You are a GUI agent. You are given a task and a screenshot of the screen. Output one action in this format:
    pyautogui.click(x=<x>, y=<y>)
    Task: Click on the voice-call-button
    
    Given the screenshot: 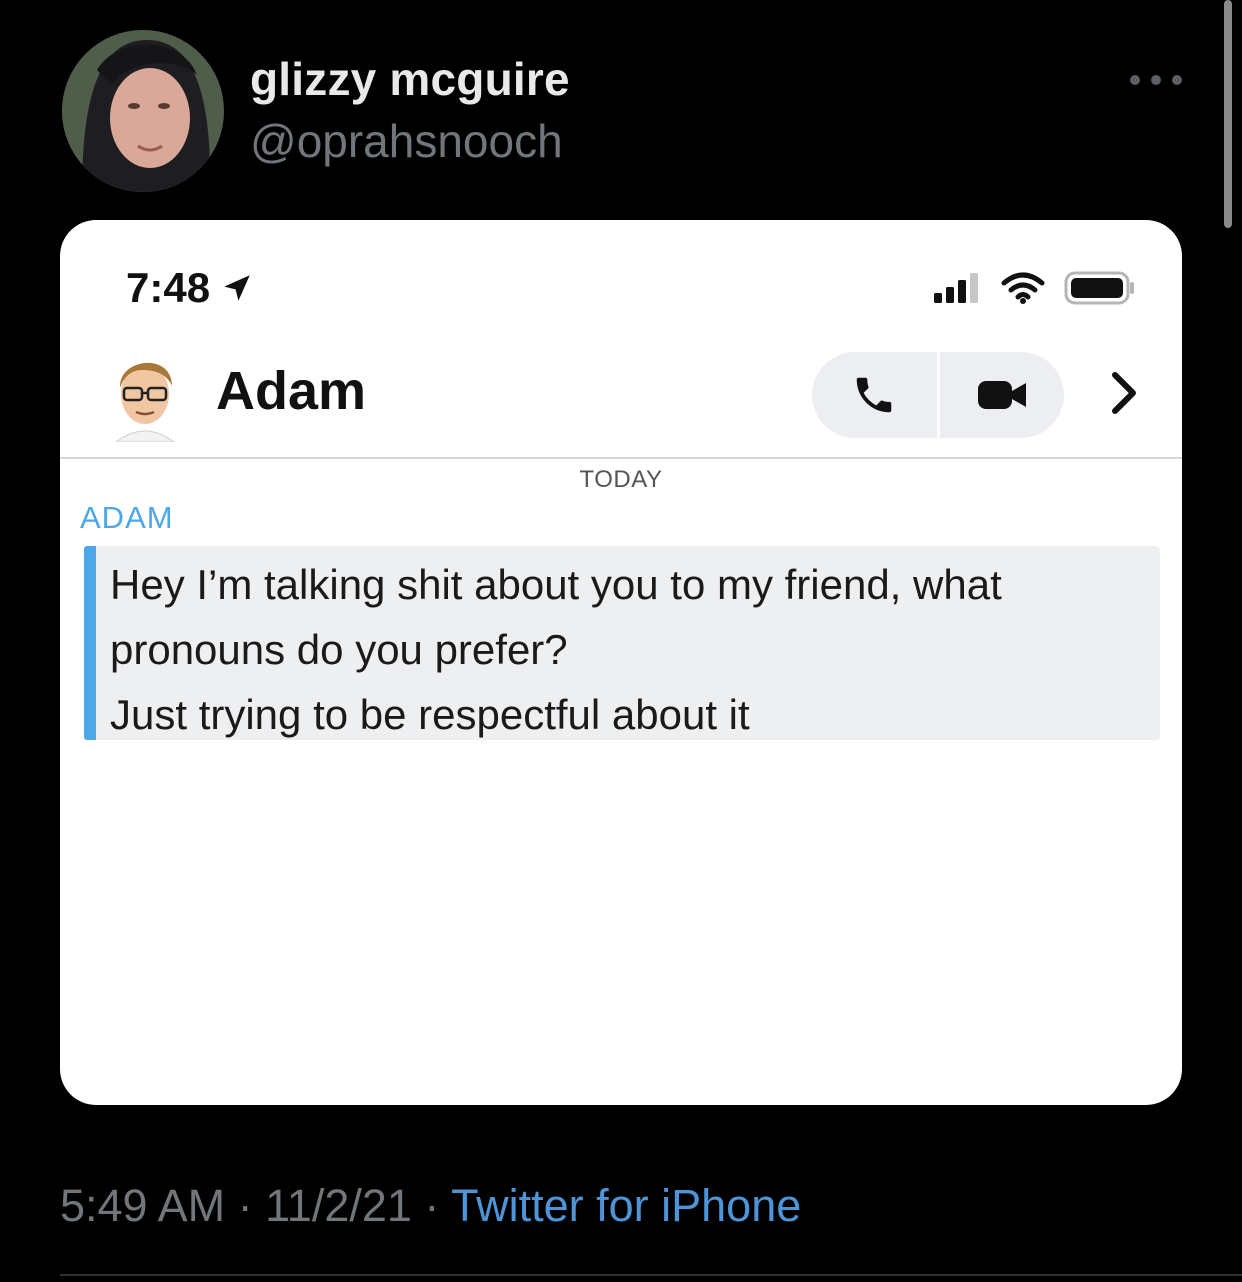 What is the action you would take?
    pyautogui.click(x=874, y=395)
    